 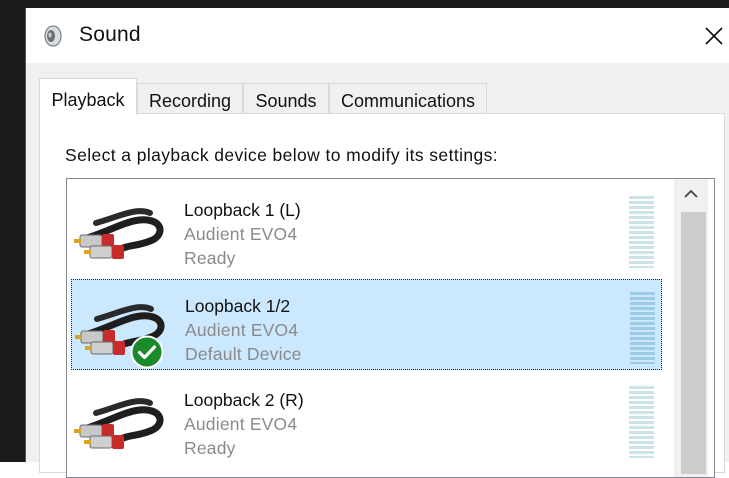 I want to click on desktop-background-top, so click(x=364, y=4).